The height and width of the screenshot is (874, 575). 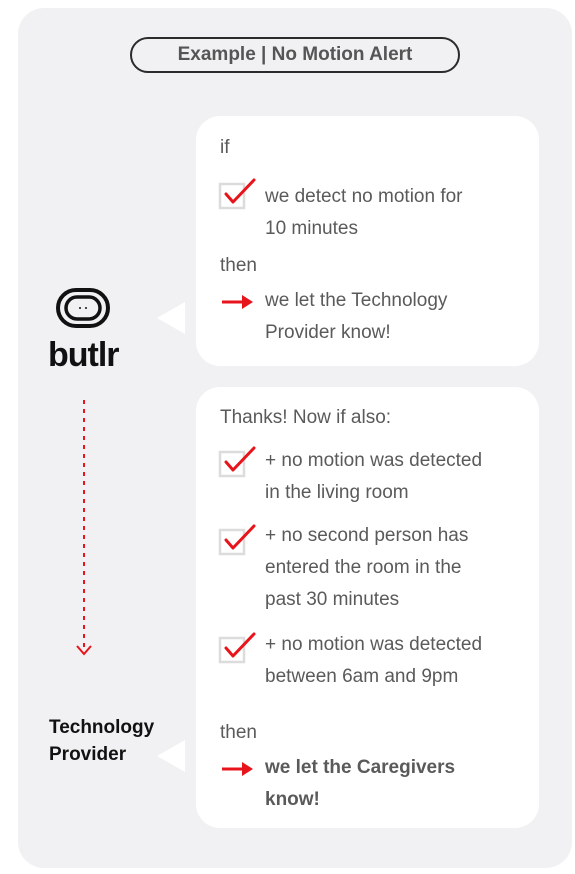 I want to click on brand-name: butlr, so click(x=84, y=355).